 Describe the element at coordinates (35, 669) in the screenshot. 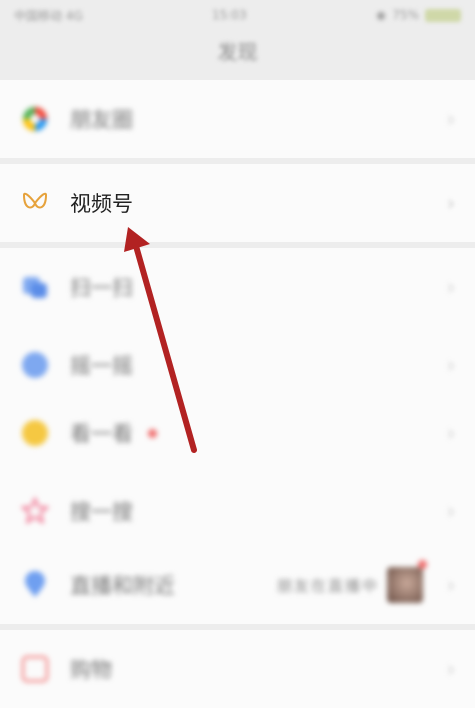

I see `shopping-icon` at that location.